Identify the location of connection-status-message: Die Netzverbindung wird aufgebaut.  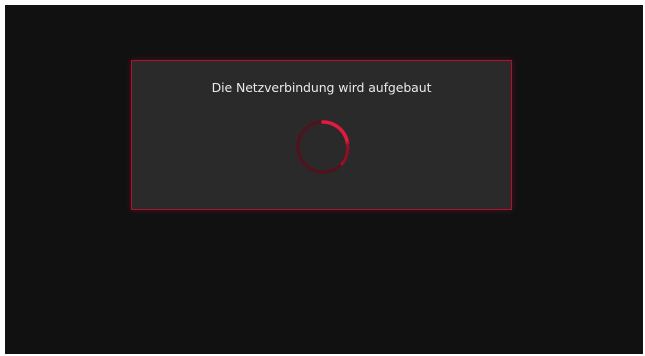
(321, 87).